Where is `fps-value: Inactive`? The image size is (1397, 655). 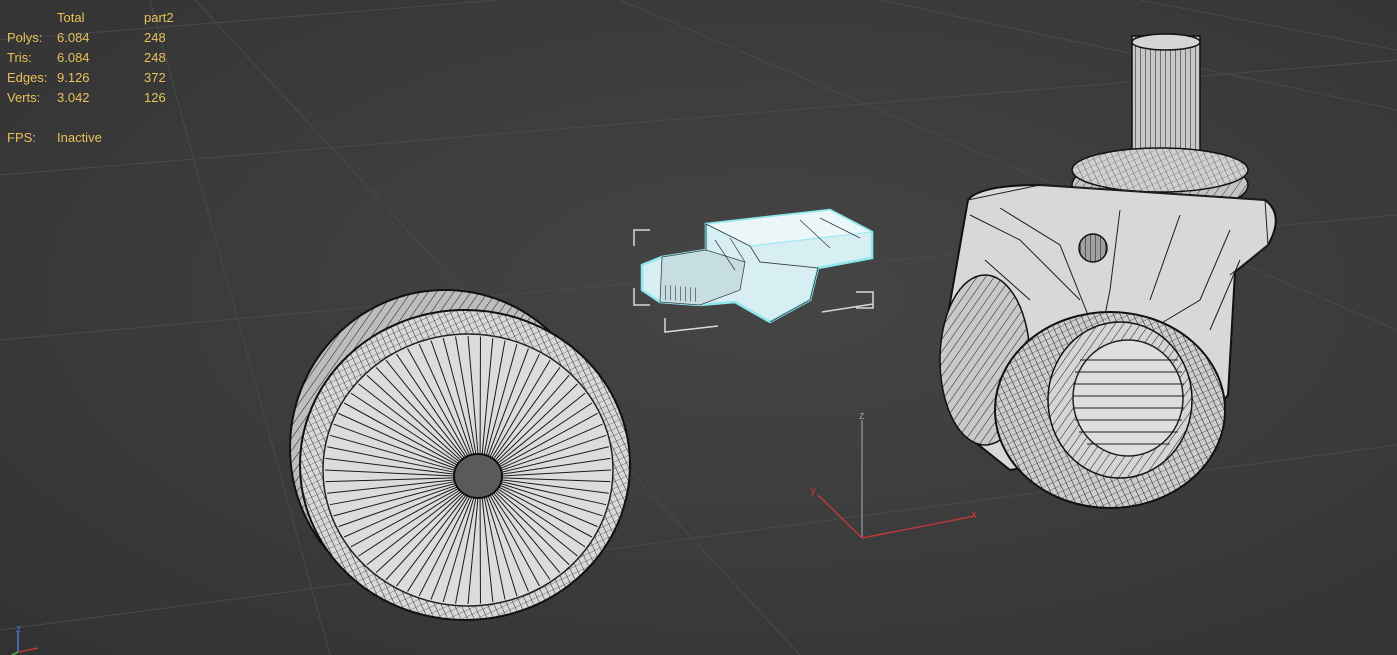
fps-value: Inactive is located at coordinates (79, 137).